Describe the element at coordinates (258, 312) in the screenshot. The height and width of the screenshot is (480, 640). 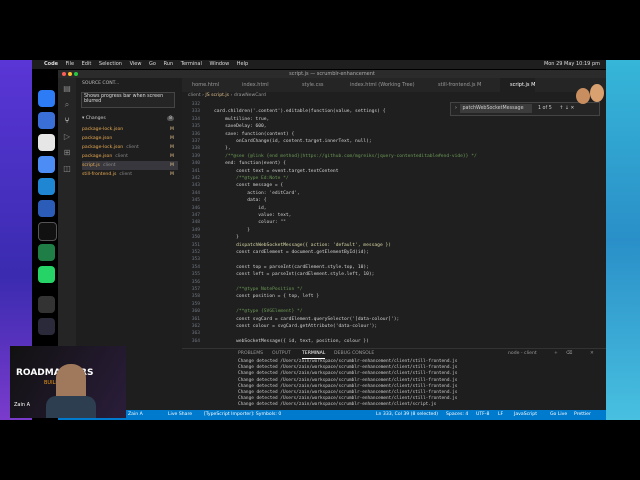
I see `code-line: /**@type {SVGElement} */` at that location.